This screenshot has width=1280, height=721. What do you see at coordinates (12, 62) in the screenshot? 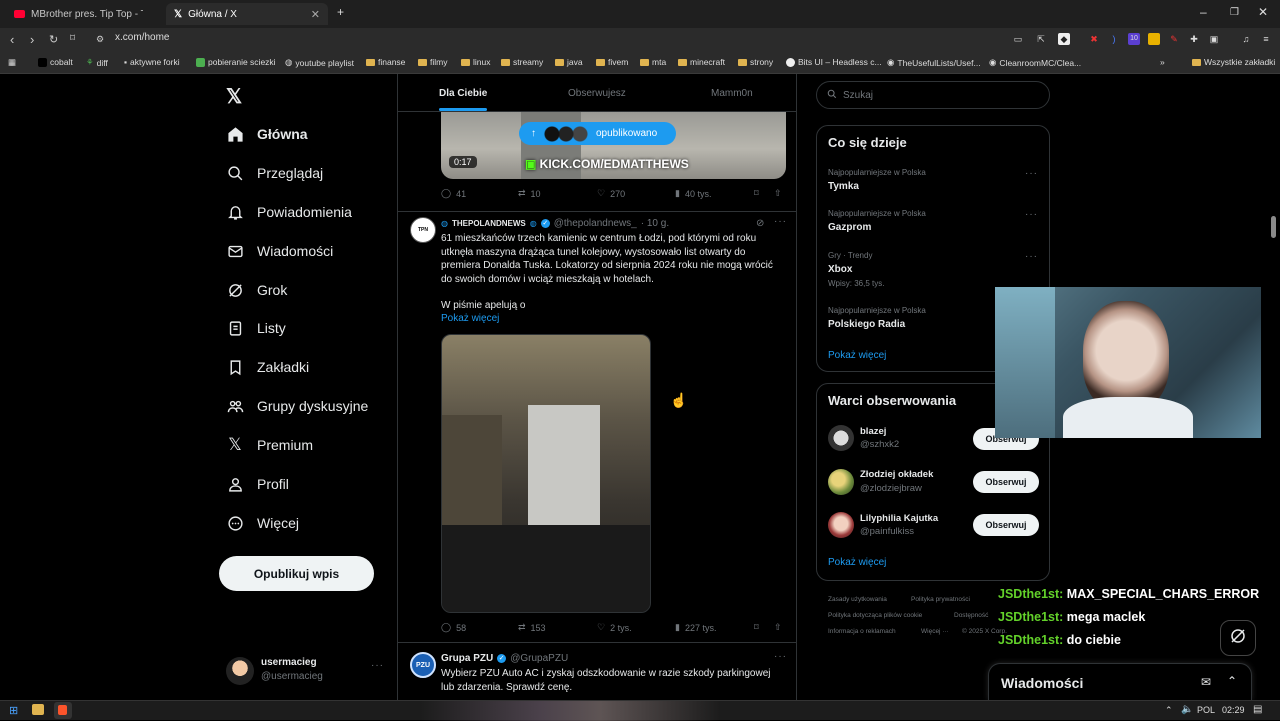
I see `apps-grid-icon: ▦` at bounding box center [12, 62].